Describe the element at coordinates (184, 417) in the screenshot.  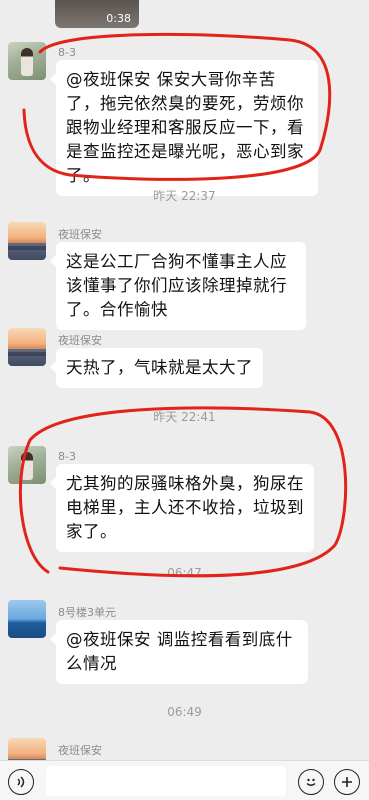
I see `timestamp: 昨天 22:41` at that location.